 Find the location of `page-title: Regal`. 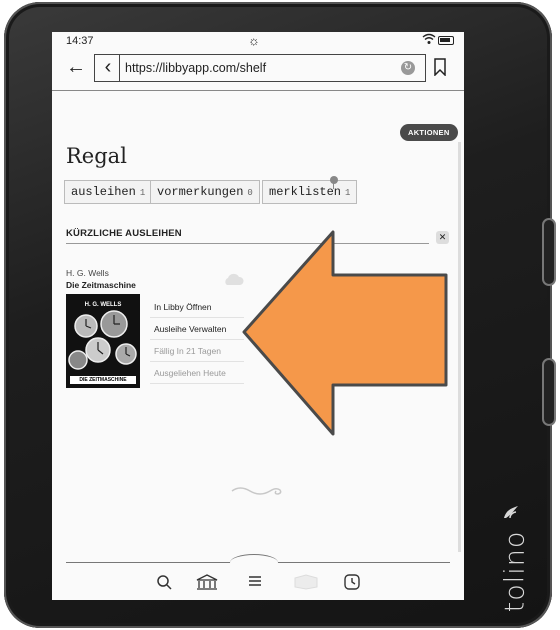

page-title: Regal is located at coordinates (96, 156).